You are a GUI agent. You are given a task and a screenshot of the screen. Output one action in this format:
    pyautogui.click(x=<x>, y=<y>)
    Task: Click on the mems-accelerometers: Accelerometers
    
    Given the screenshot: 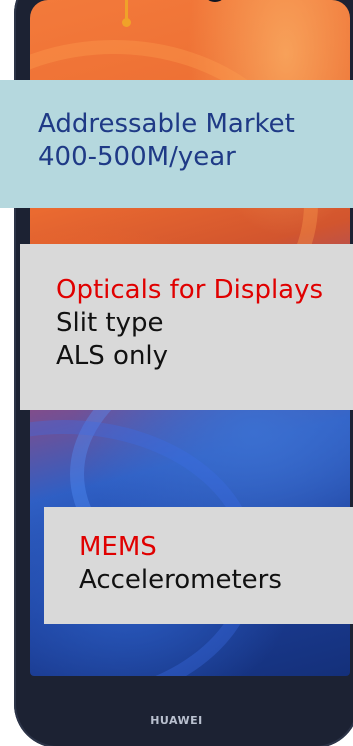 What is the action you would take?
    pyautogui.click(x=180, y=580)
    